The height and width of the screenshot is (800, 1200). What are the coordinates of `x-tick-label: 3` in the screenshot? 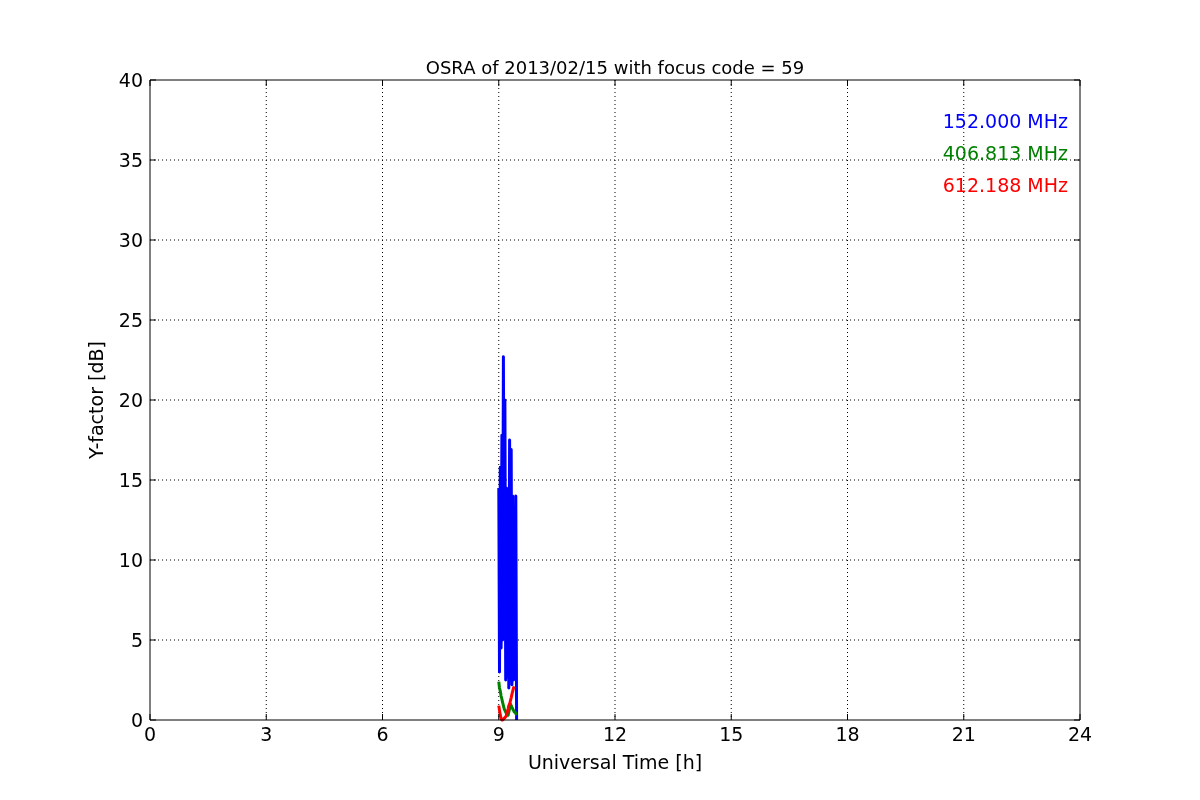 It's located at (266, 734).